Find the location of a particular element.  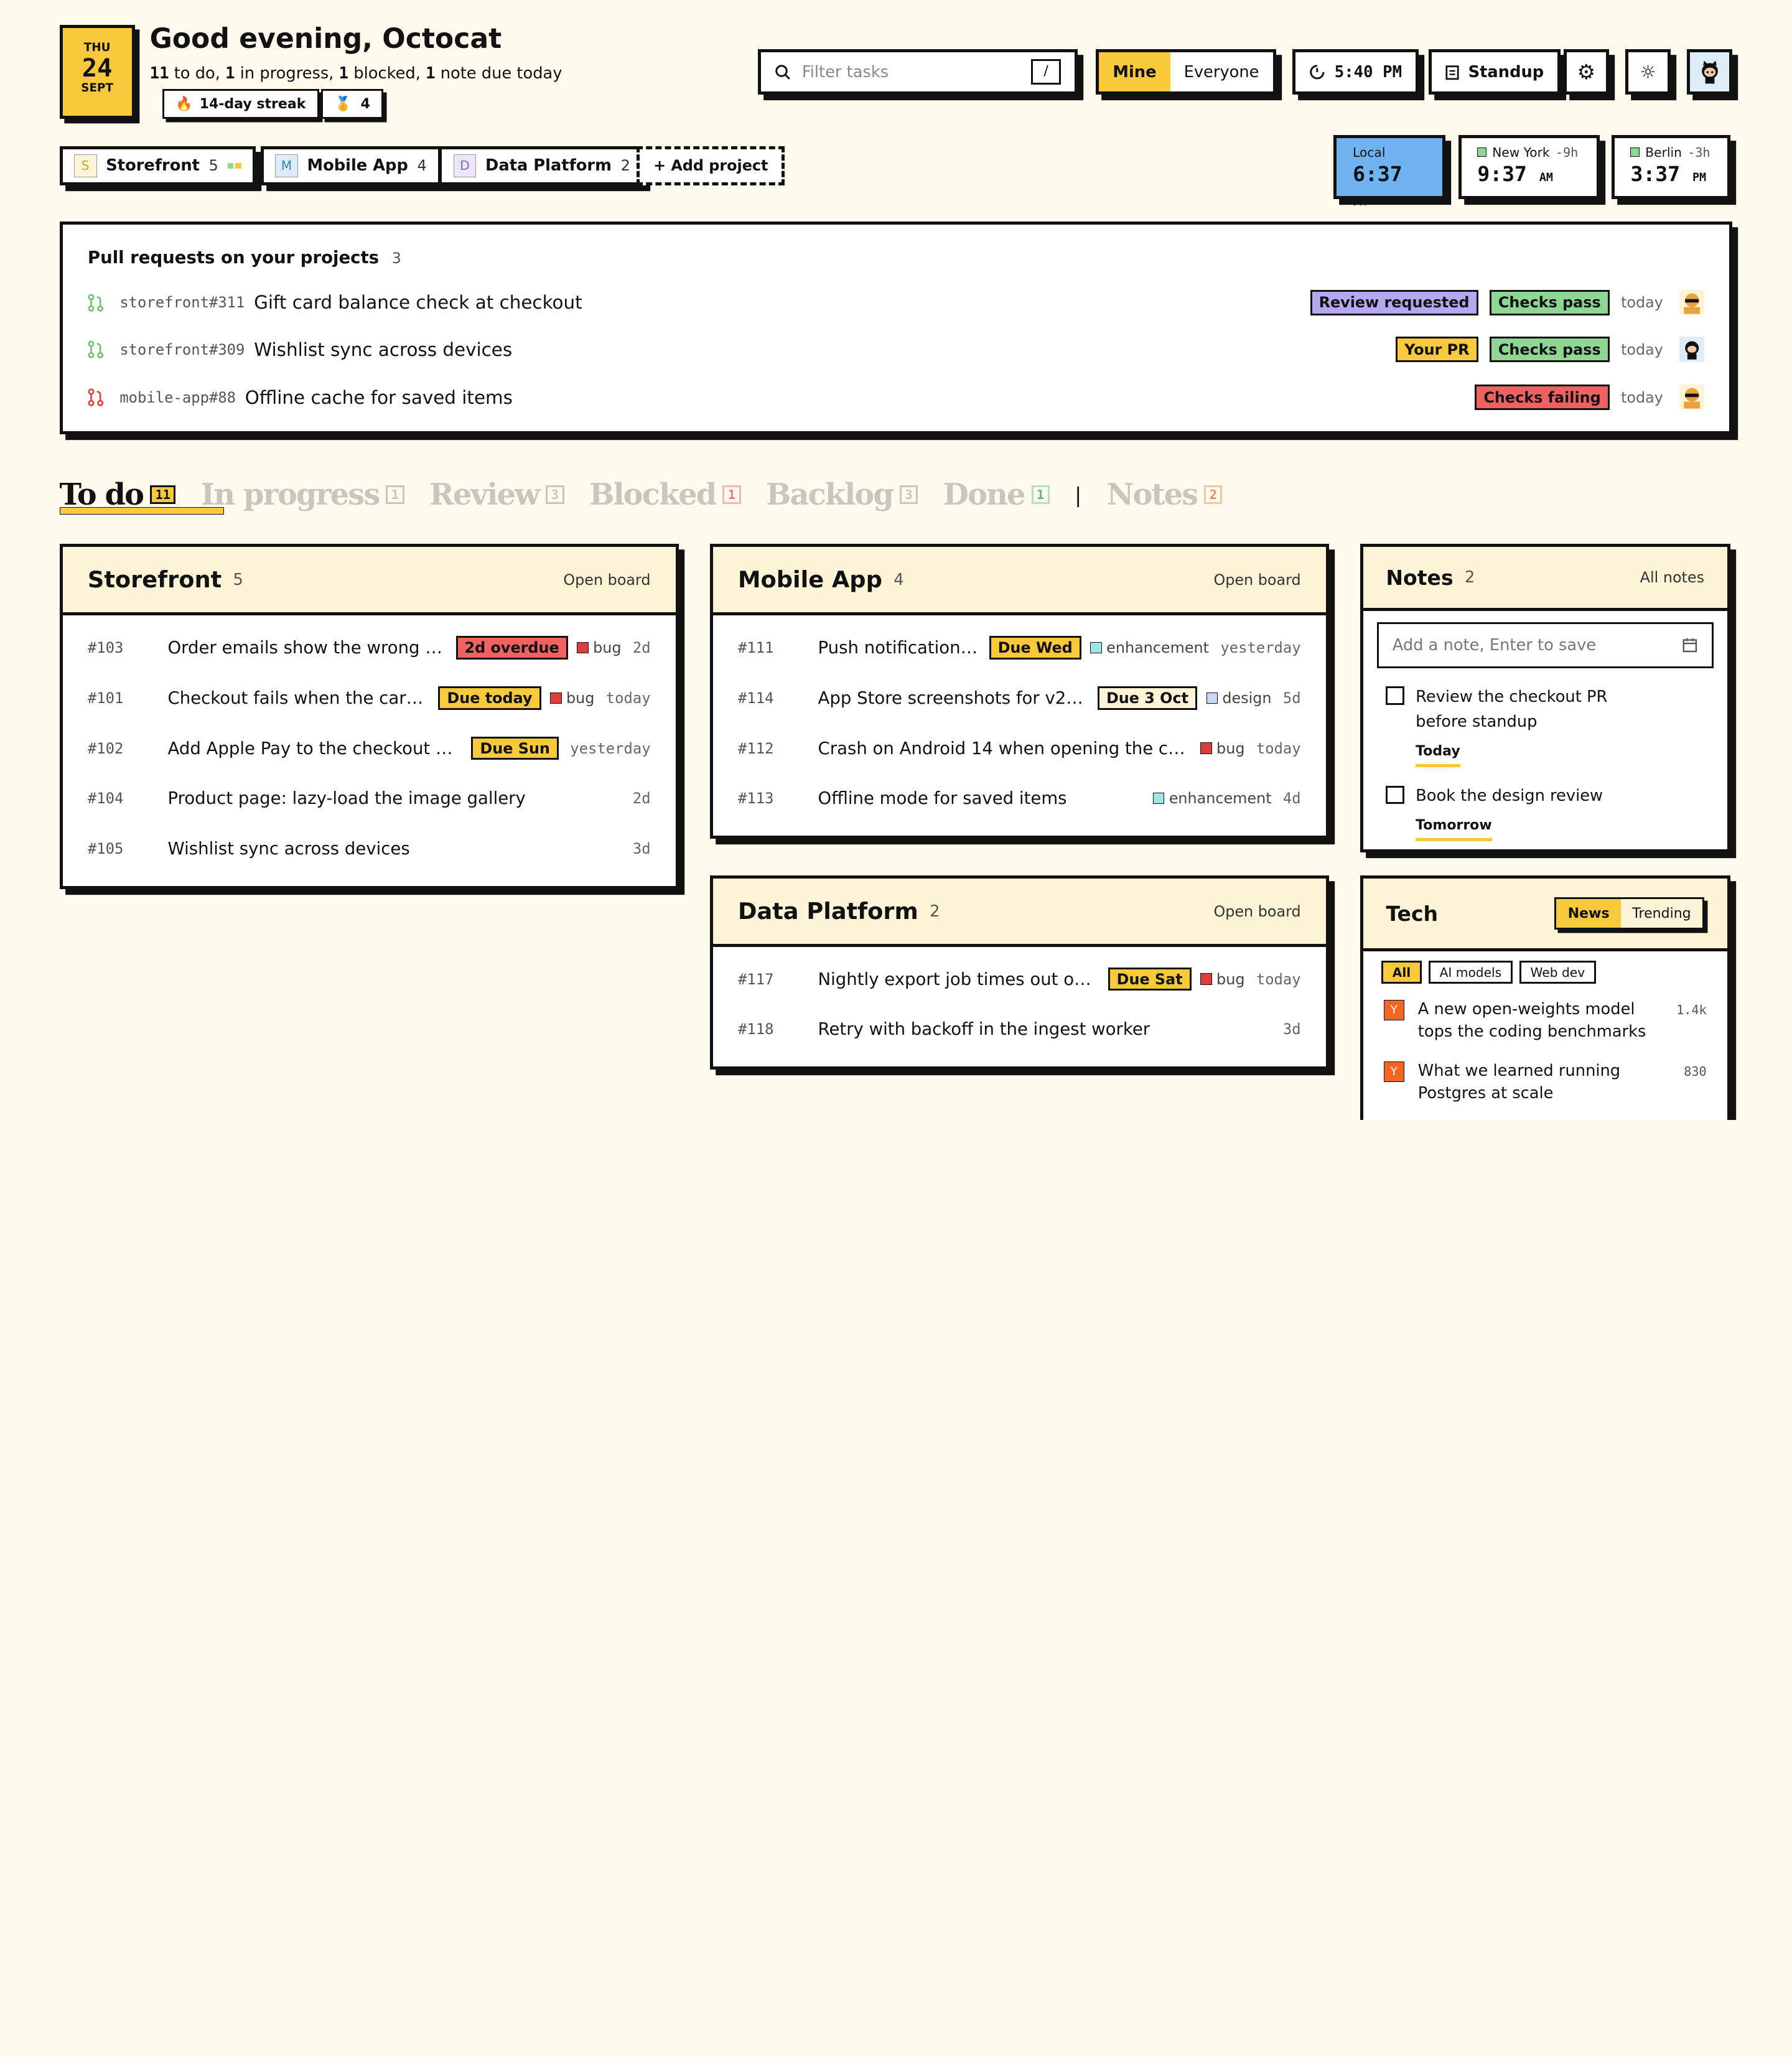

tech-header: Tech News Trending is located at coordinates (1545, 915).